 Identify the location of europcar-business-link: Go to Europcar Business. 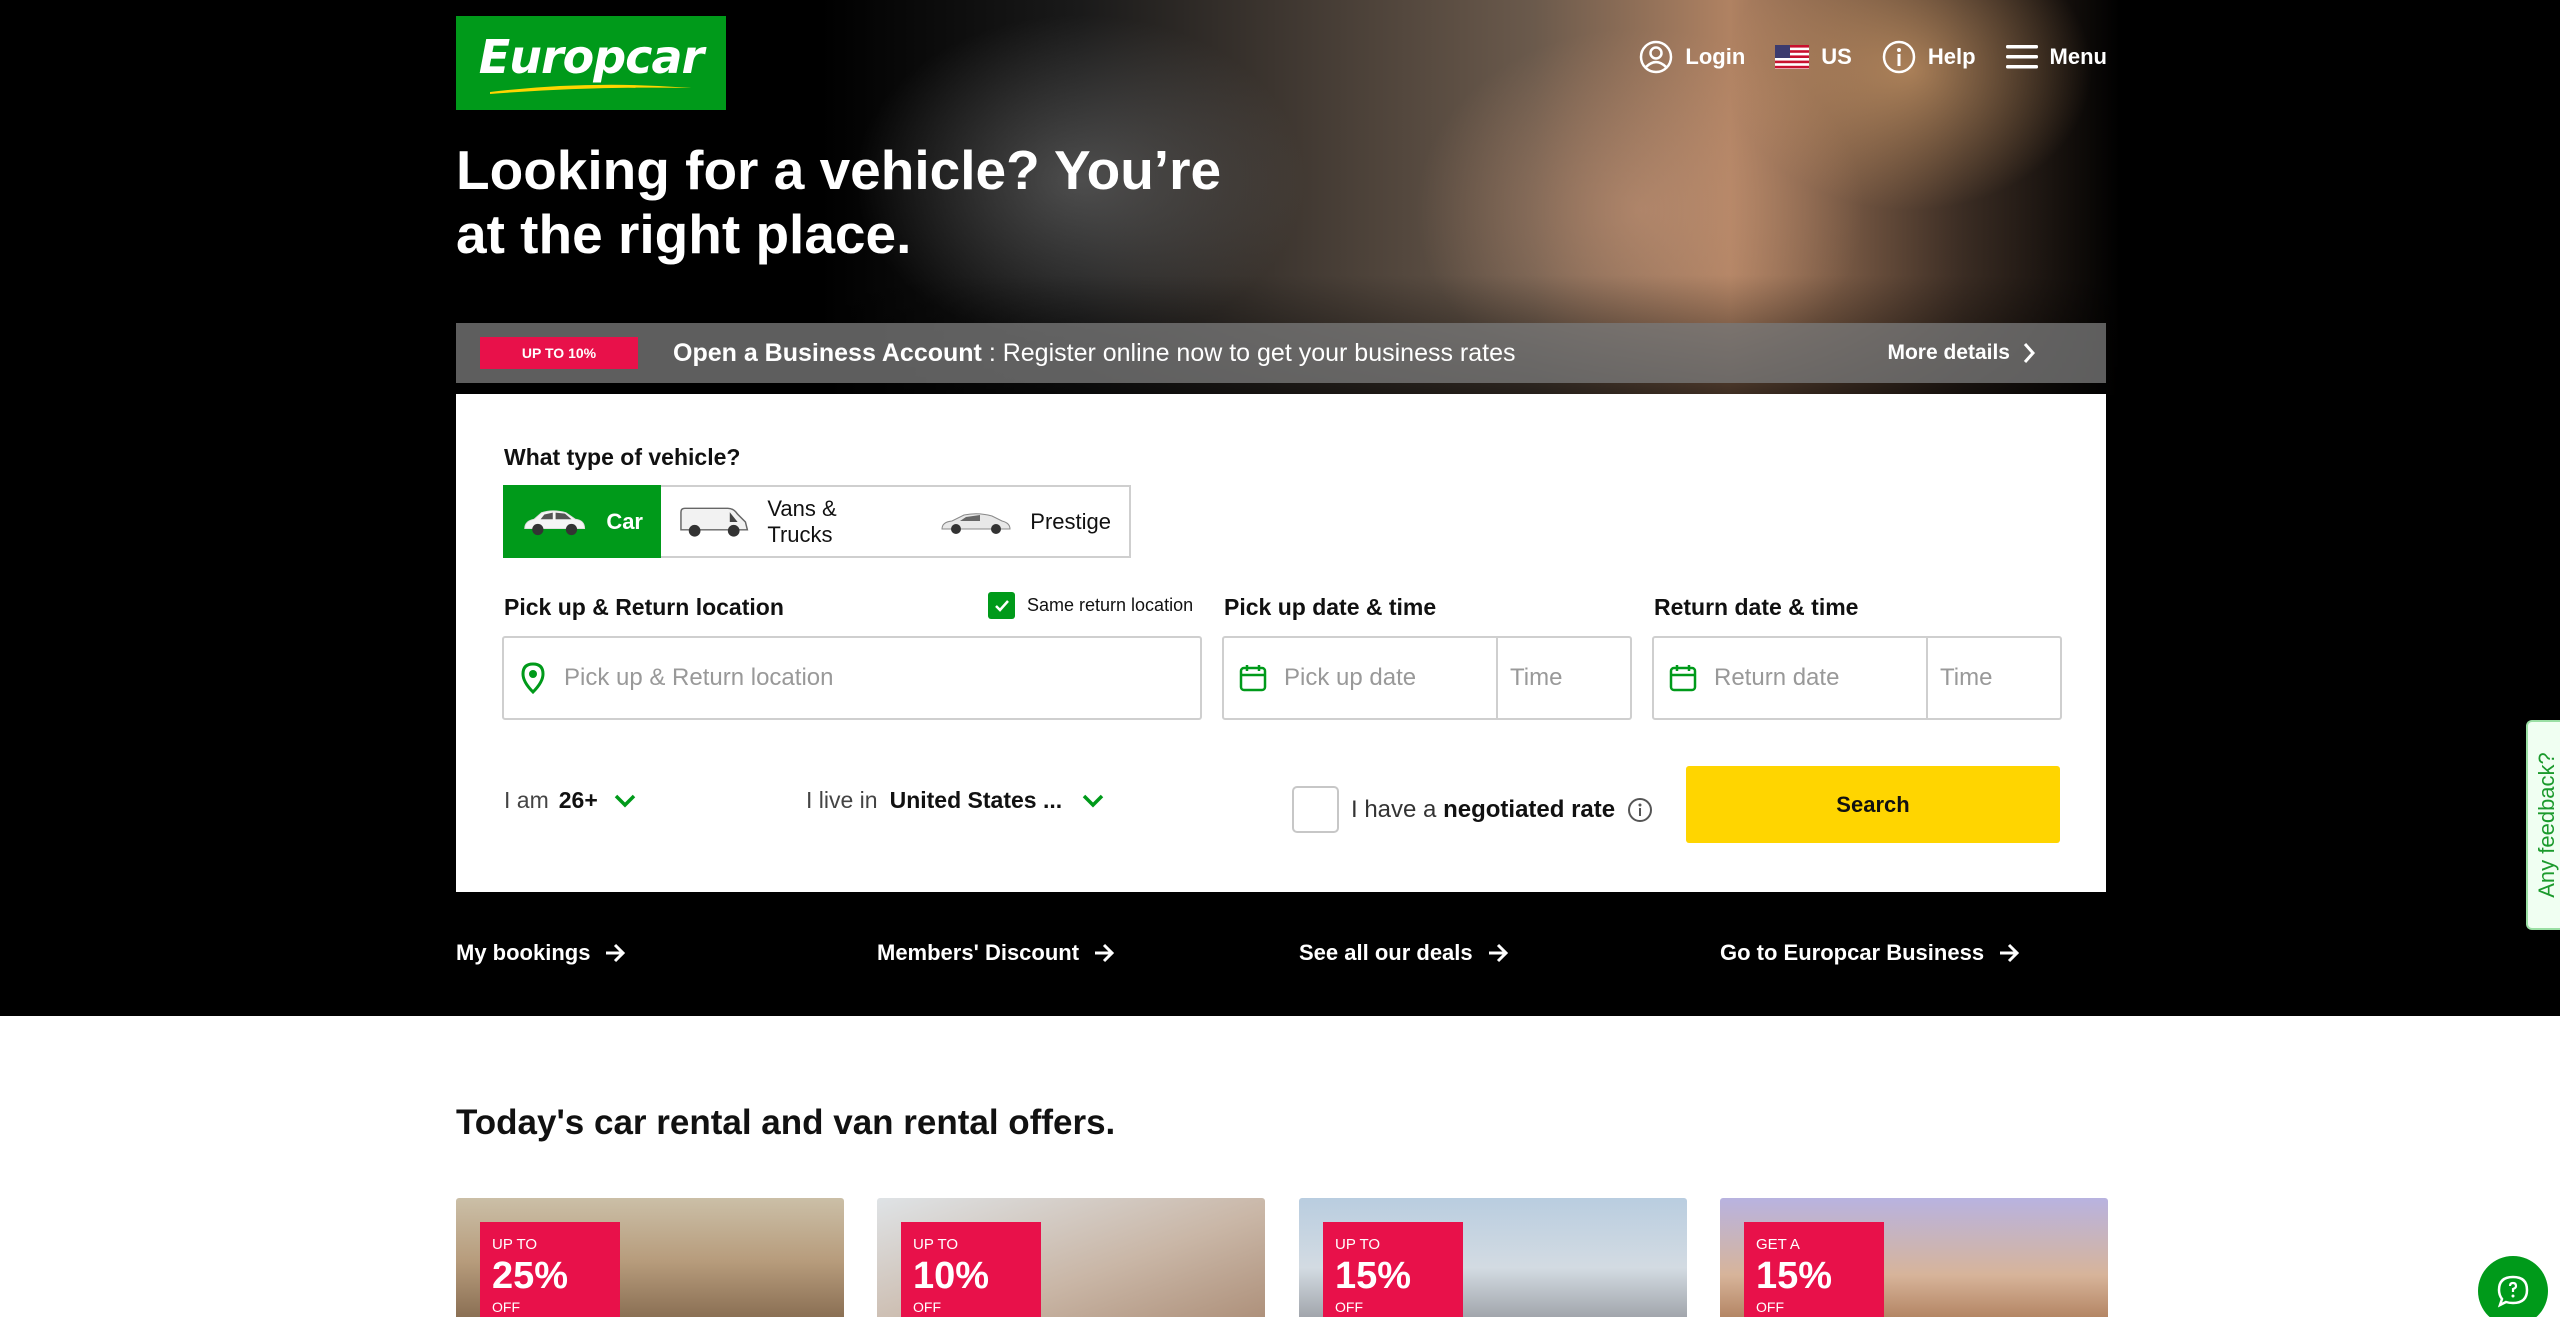
(1870, 953).